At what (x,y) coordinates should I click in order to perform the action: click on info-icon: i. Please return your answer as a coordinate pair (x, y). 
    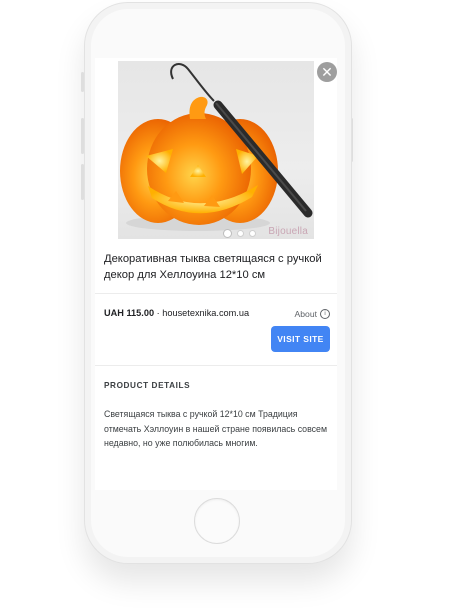
    Looking at the image, I should click on (325, 314).